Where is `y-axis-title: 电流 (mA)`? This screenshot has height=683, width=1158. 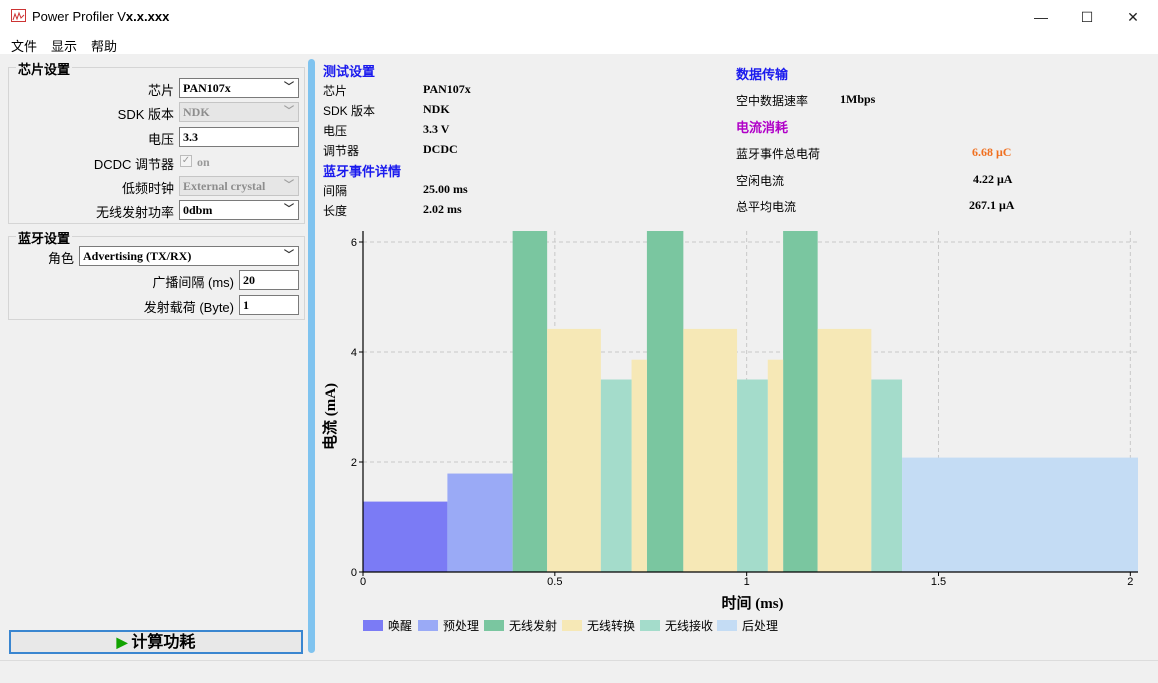 y-axis-title: 电流 (mA) is located at coordinates (330, 416).